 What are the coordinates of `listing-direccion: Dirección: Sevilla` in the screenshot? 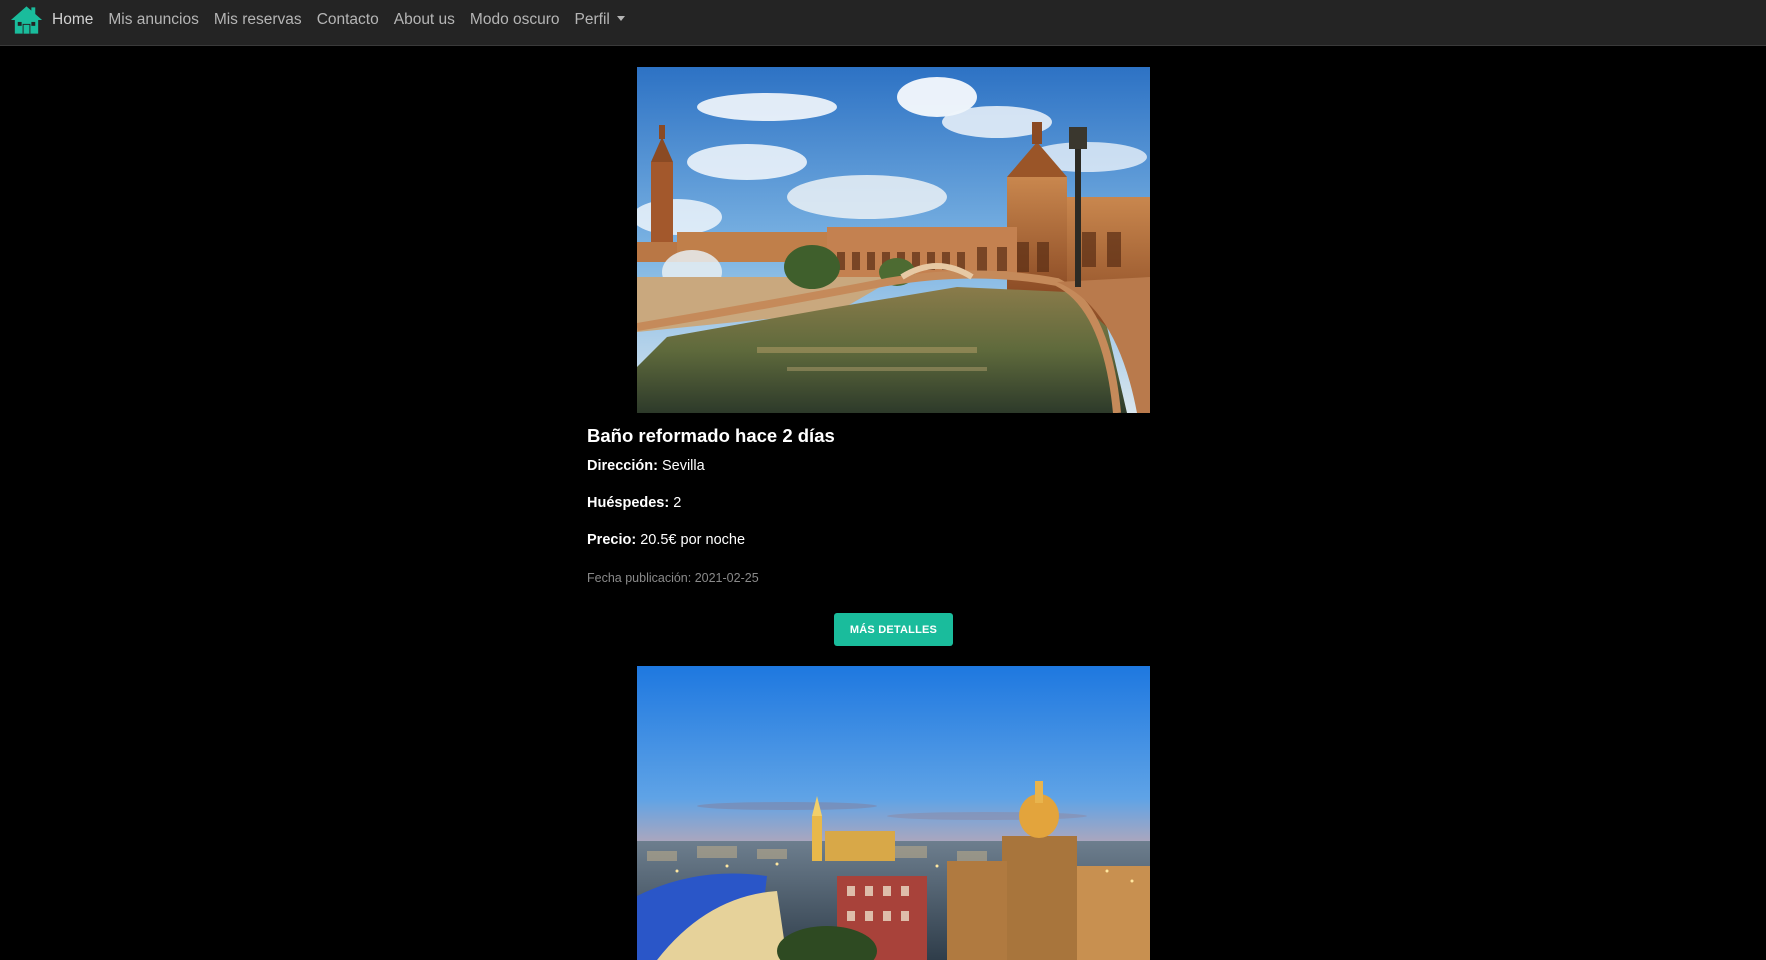 It's located at (646, 466).